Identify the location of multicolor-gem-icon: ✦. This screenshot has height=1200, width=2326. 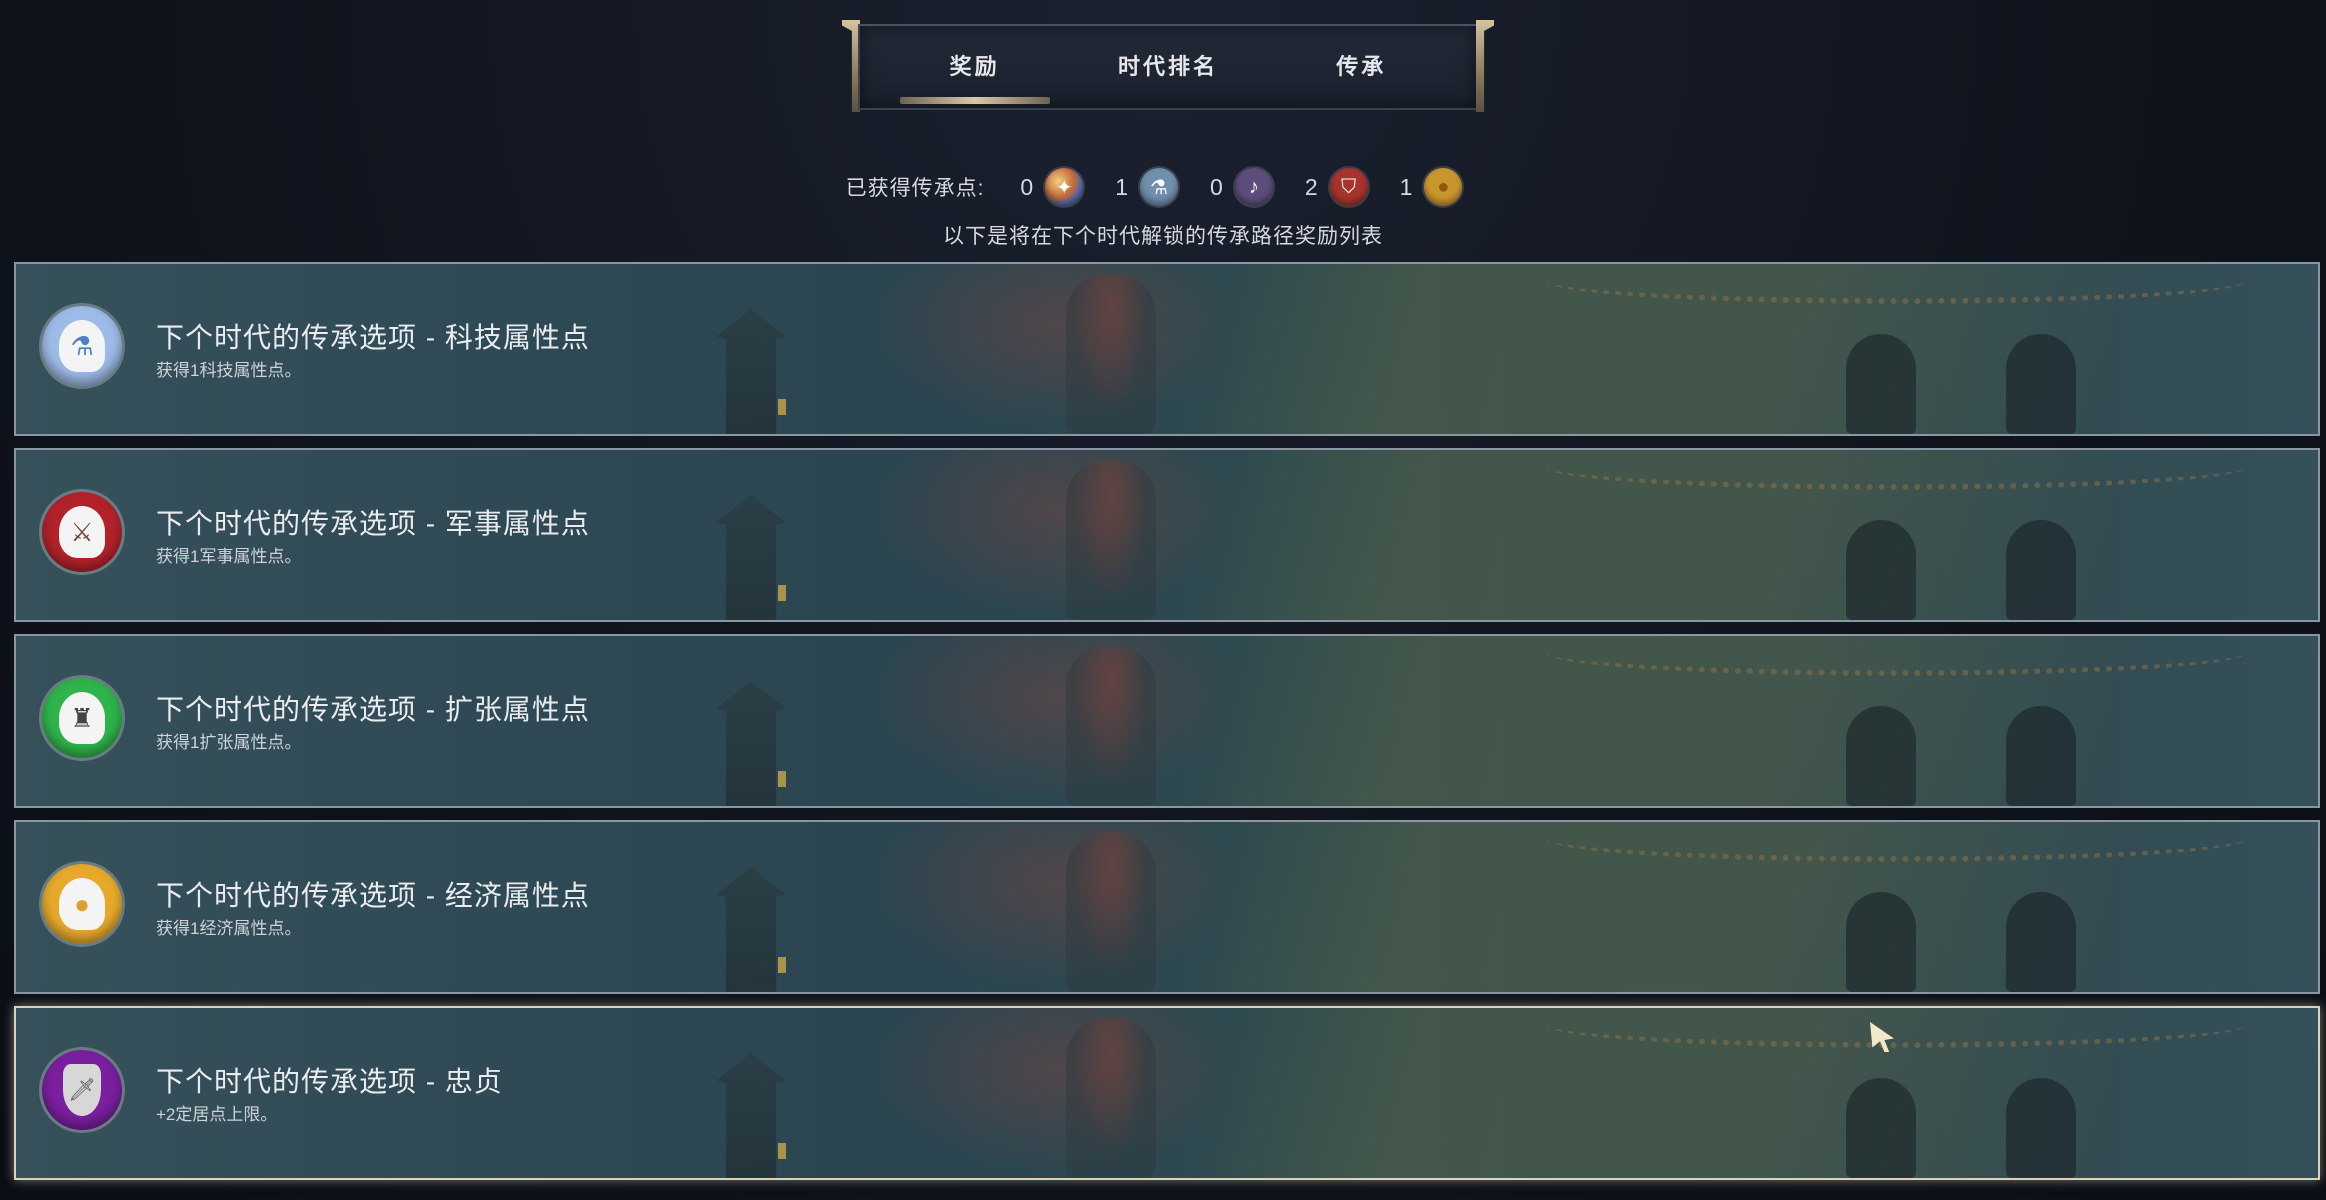
(1064, 187).